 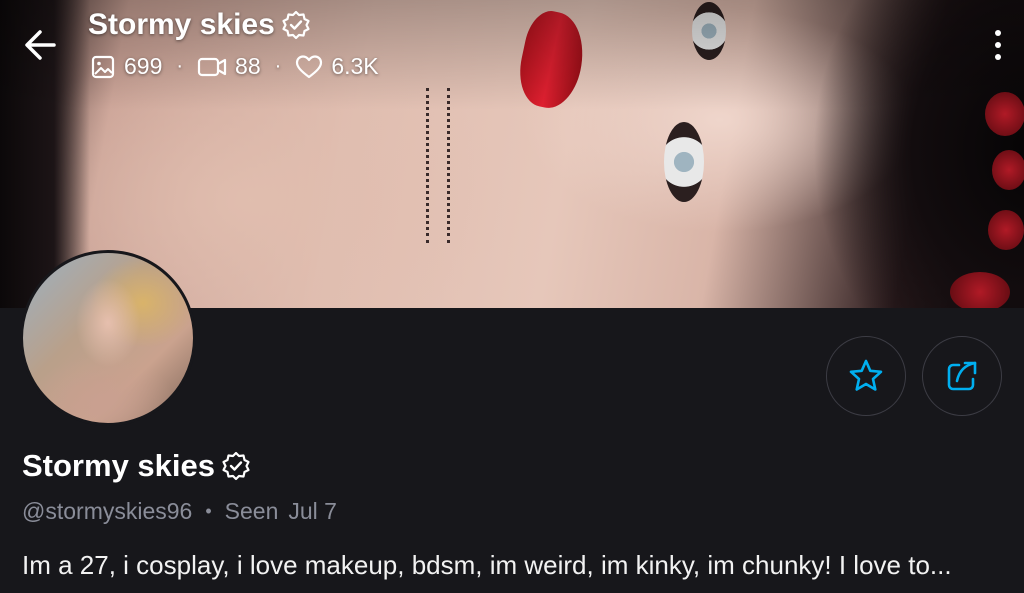 I want to click on profile-name: Stormy skies, so click(x=136, y=466).